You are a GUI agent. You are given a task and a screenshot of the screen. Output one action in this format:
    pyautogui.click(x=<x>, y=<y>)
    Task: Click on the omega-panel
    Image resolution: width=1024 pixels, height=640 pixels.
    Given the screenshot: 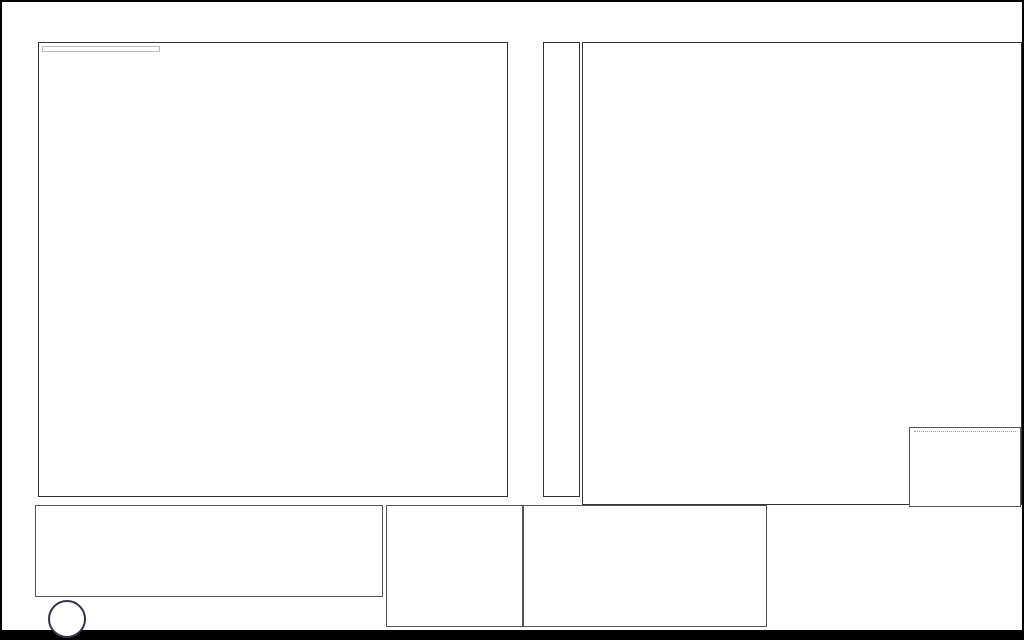 What is the action you would take?
    pyautogui.click(x=561, y=269)
    